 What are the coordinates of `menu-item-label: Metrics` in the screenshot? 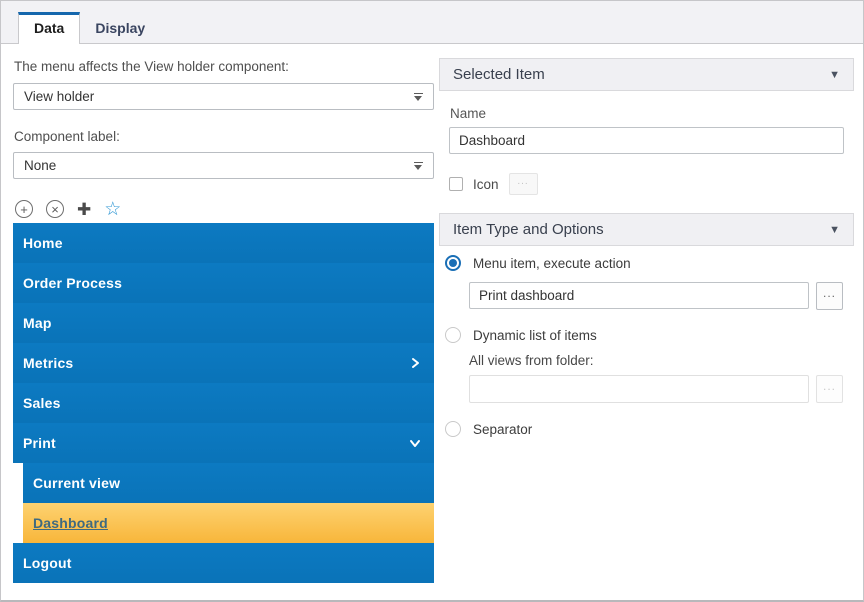 It's located at (48, 363).